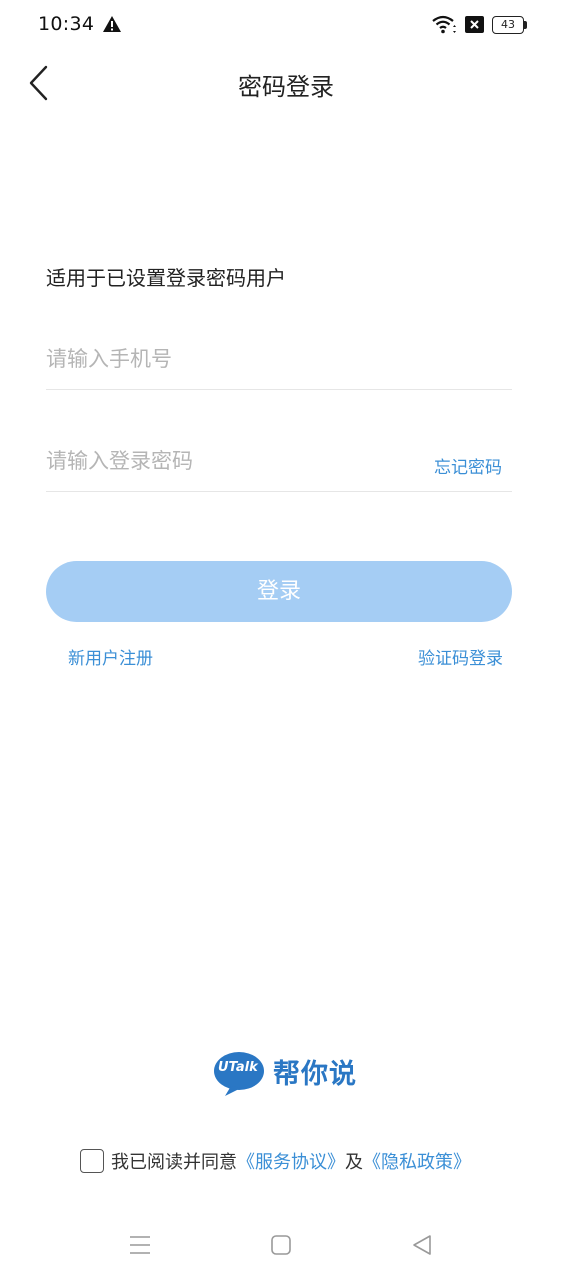 The height and width of the screenshot is (1280, 572). I want to click on forgot-password-link: 忘记密码, so click(468, 465).